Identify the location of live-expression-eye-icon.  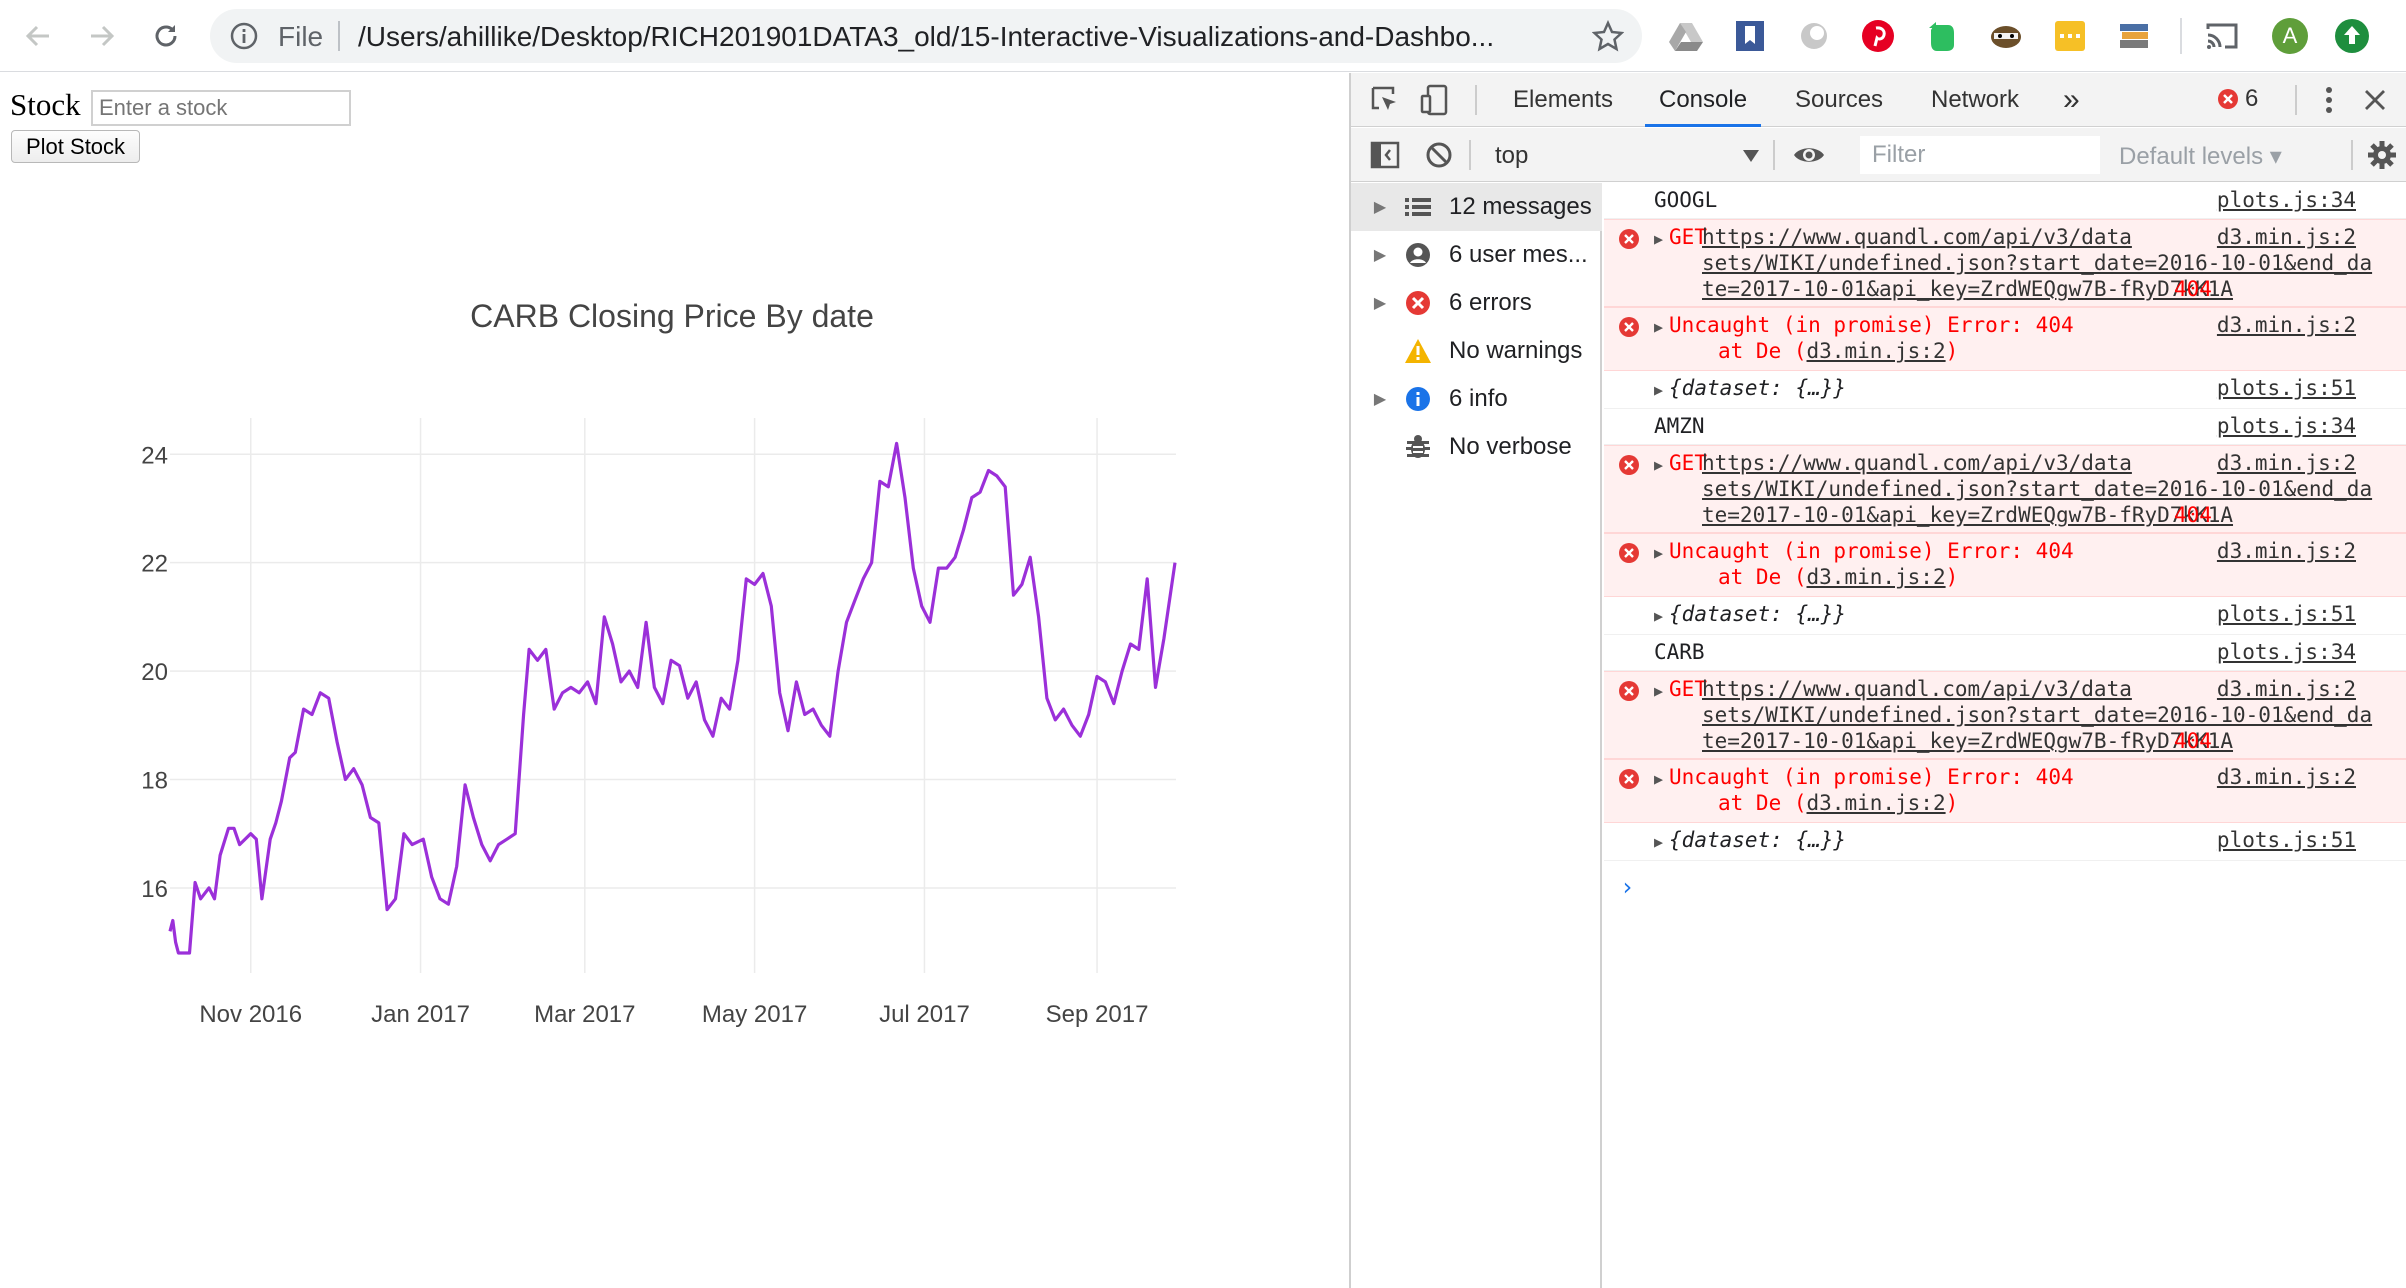
(1809, 155).